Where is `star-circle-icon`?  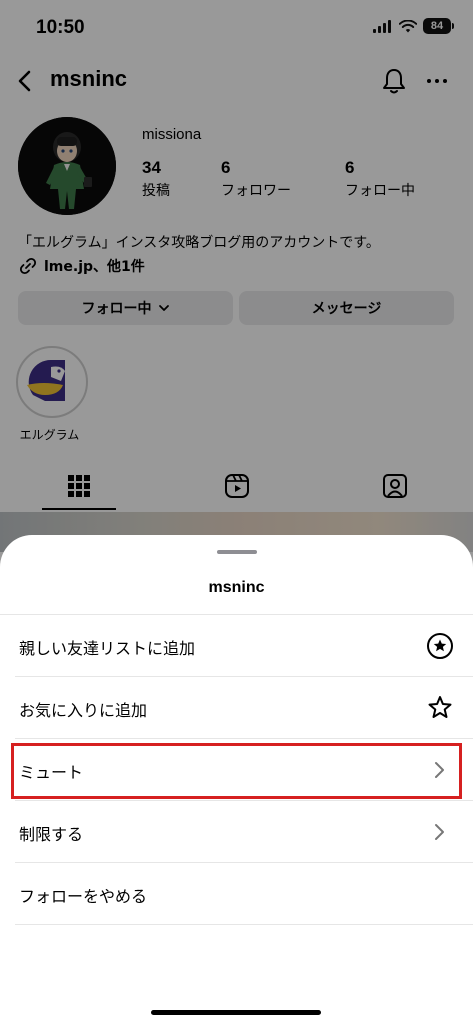 star-circle-icon is located at coordinates (440, 646).